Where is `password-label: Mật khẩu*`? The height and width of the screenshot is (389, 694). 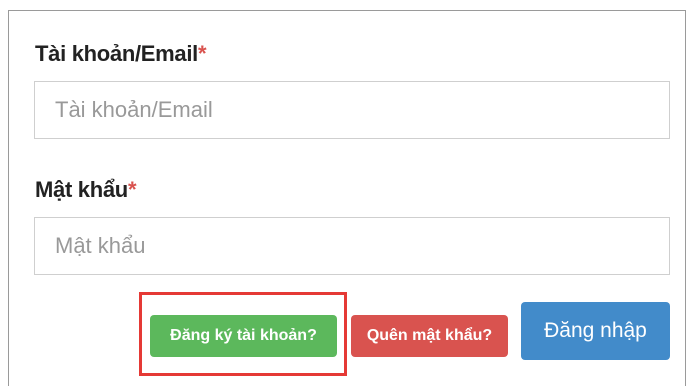
password-label: Mật khẩu* is located at coordinates (86, 190).